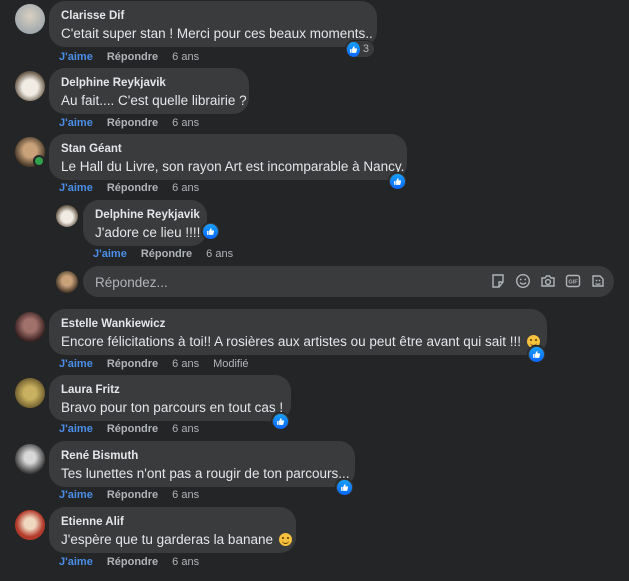 The image size is (629, 581). What do you see at coordinates (285, 539) in the screenshot?
I see `smile-emoji-icon` at bounding box center [285, 539].